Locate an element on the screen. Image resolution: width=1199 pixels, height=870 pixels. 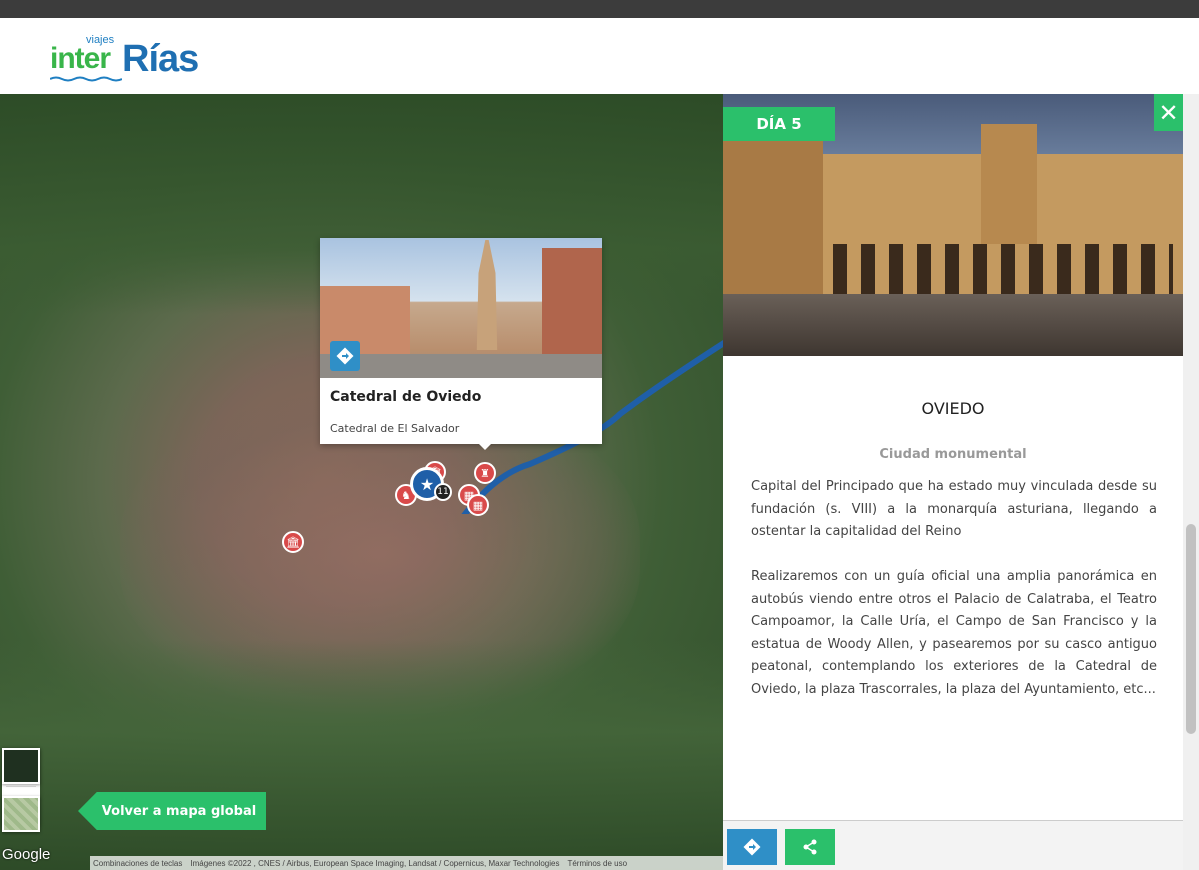
cathedral-photo is located at coordinates (461, 308).